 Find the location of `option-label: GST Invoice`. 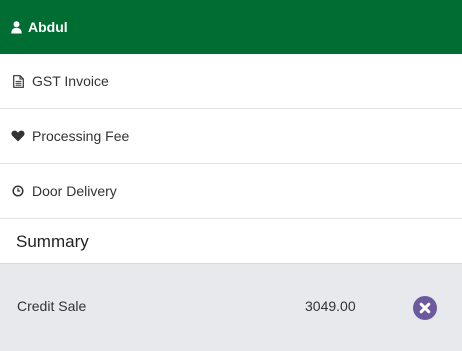

option-label: GST Invoice is located at coordinates (70, 81).